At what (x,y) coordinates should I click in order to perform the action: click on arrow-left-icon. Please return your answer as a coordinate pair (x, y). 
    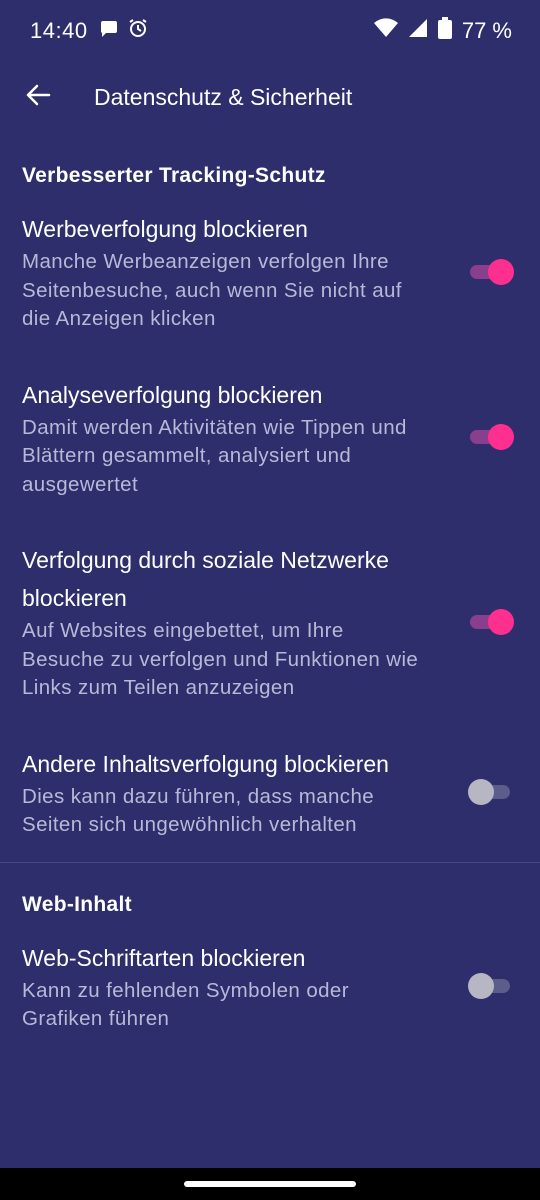
    Looking at the image, I should click on (38, 97).